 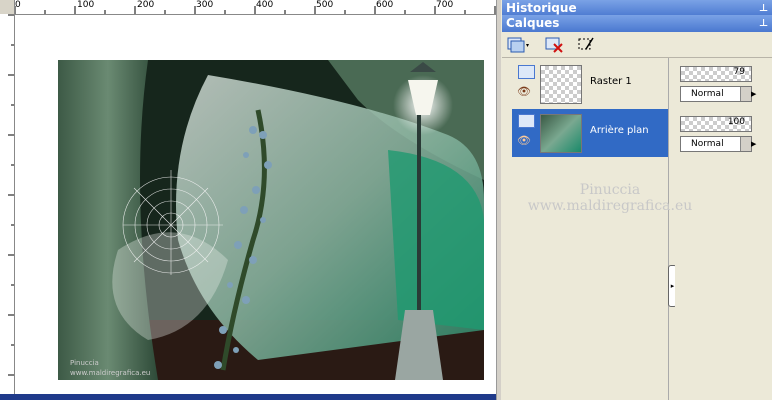 I want to click on selection-edit-icon, so click(x=586, y=43).